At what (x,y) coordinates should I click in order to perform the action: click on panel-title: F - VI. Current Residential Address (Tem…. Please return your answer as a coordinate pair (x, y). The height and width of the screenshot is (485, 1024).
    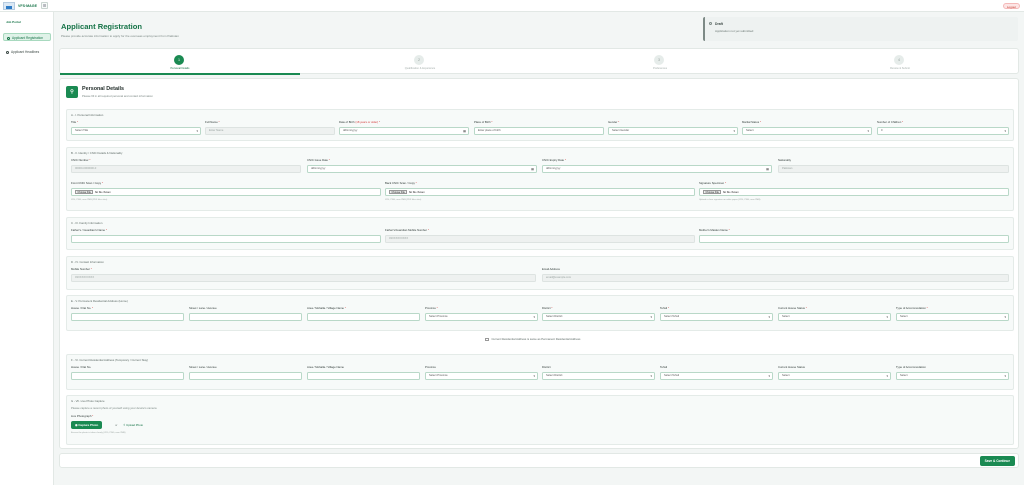
    Looking at the image, I should click on (110, 360).